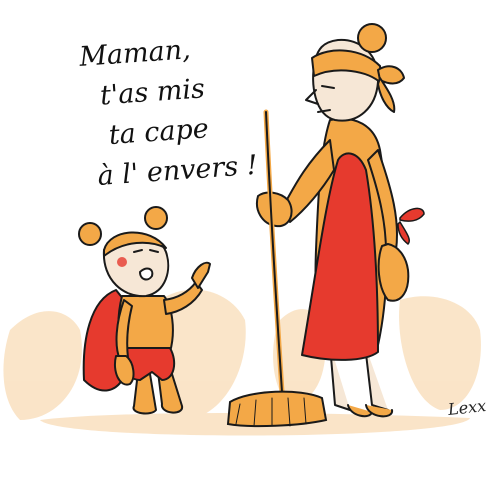 The height and width of the screenshot is (480, 491). What do you see at coordinates (168, 111) in the screenshot?
I see `speech-text: Maman, t'as mis ta cape à l' envers !` at bounding box center [168, 111].